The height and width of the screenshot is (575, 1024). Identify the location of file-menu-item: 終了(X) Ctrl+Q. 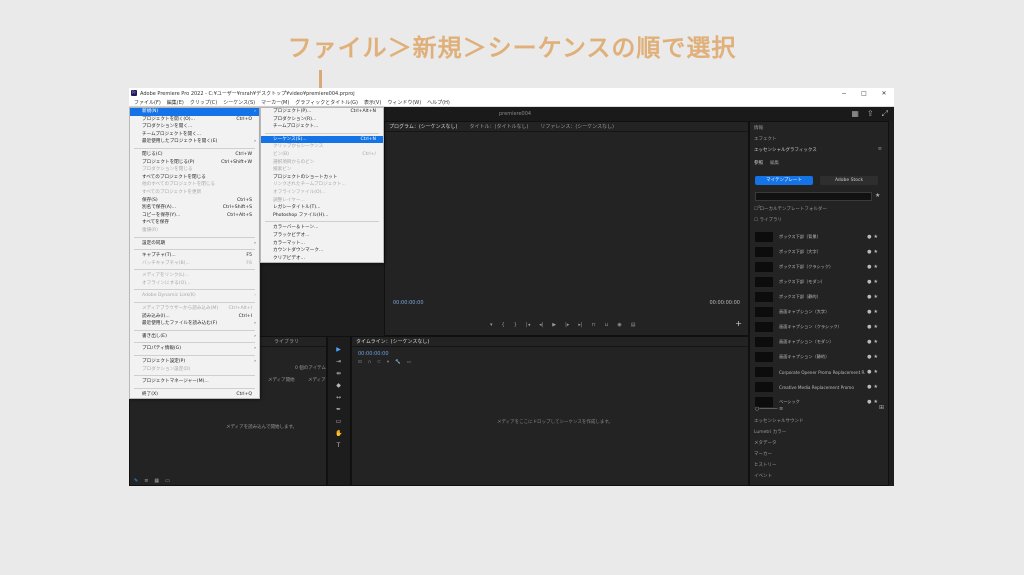
(194, 395).